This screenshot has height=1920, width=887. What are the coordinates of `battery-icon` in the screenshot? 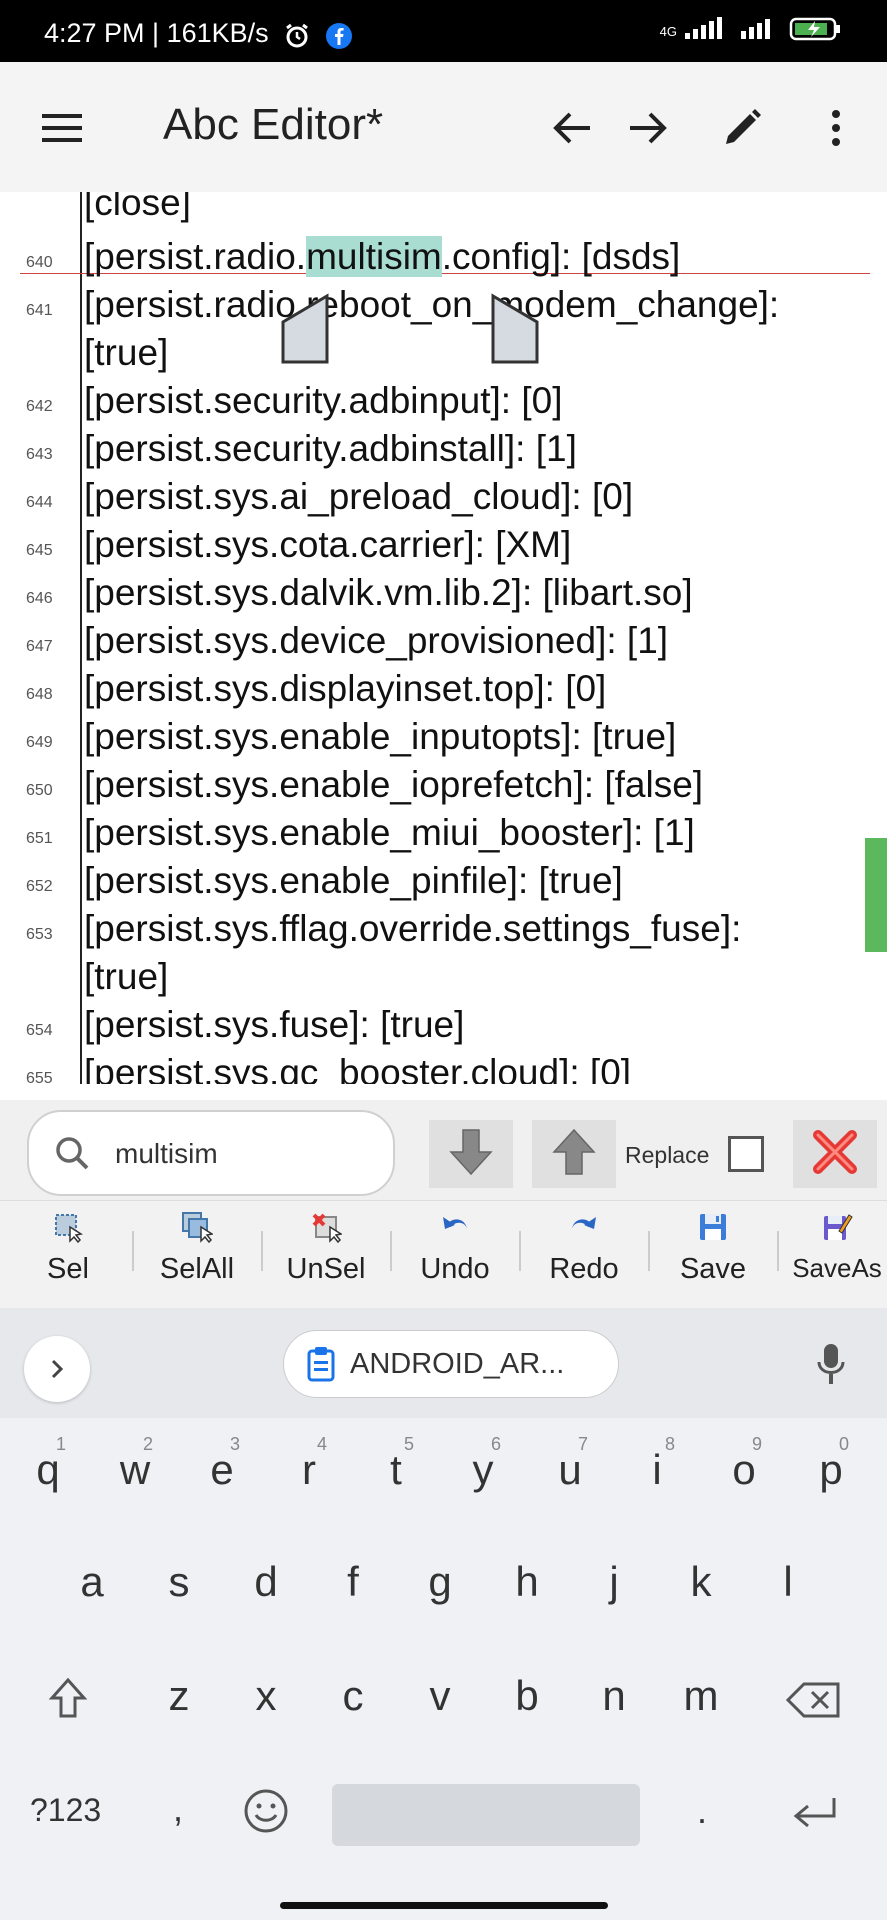 It's located at (816, 31).